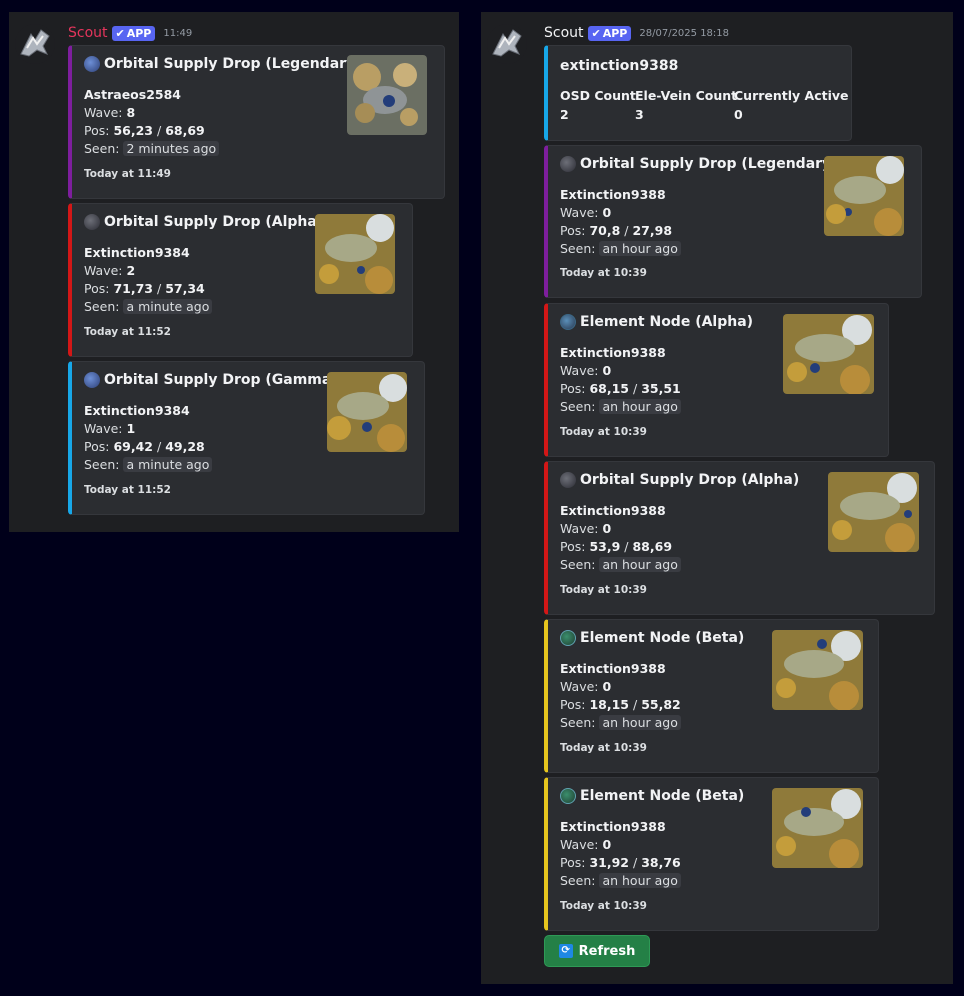 The width and height of the screenshot is (964, 996). Describe the element at coordinates (110, 428) in the screenshot. I see `wave-line: Wave: 1` at that location.